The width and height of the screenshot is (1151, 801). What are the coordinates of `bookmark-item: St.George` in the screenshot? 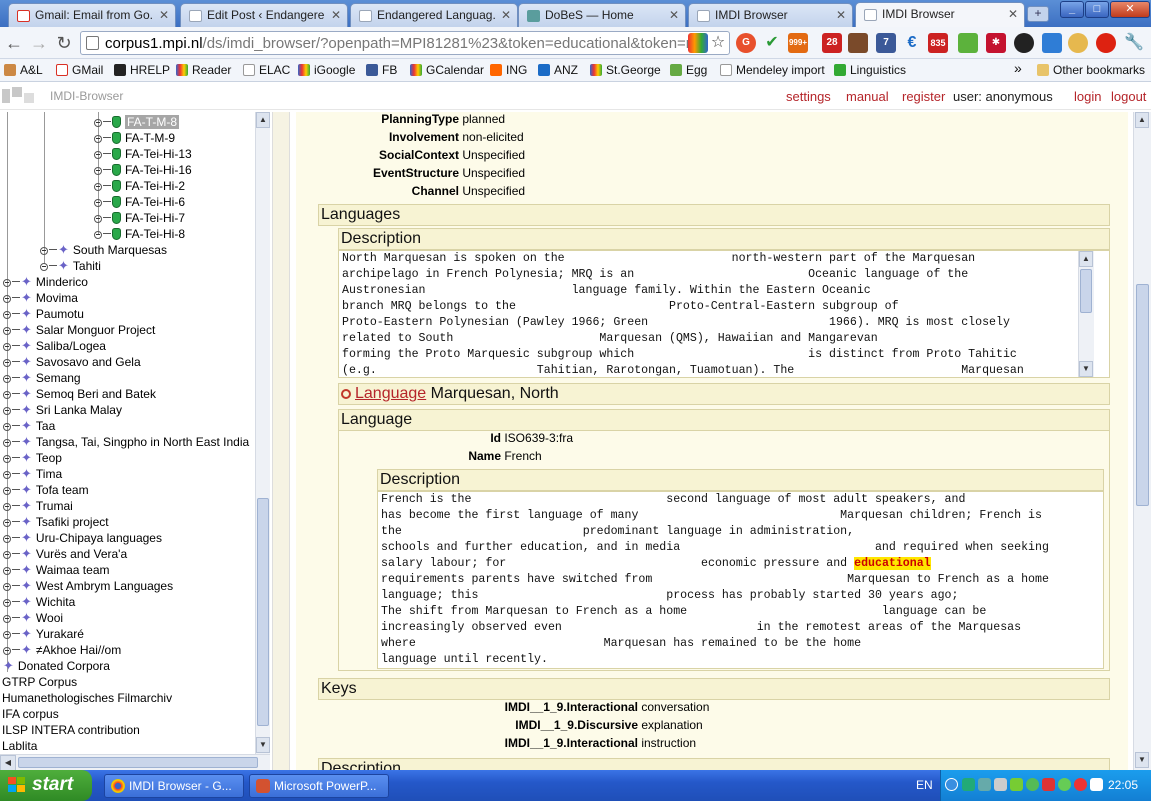 It's located at (625, 70).